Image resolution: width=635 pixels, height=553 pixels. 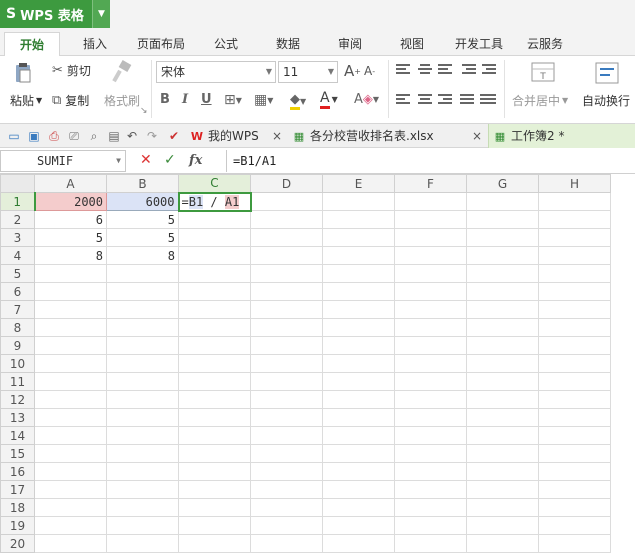 What do you see at coordinates (142, 309) in the screenshot?
I see `cell-b7` at bounding box center [142, 309].